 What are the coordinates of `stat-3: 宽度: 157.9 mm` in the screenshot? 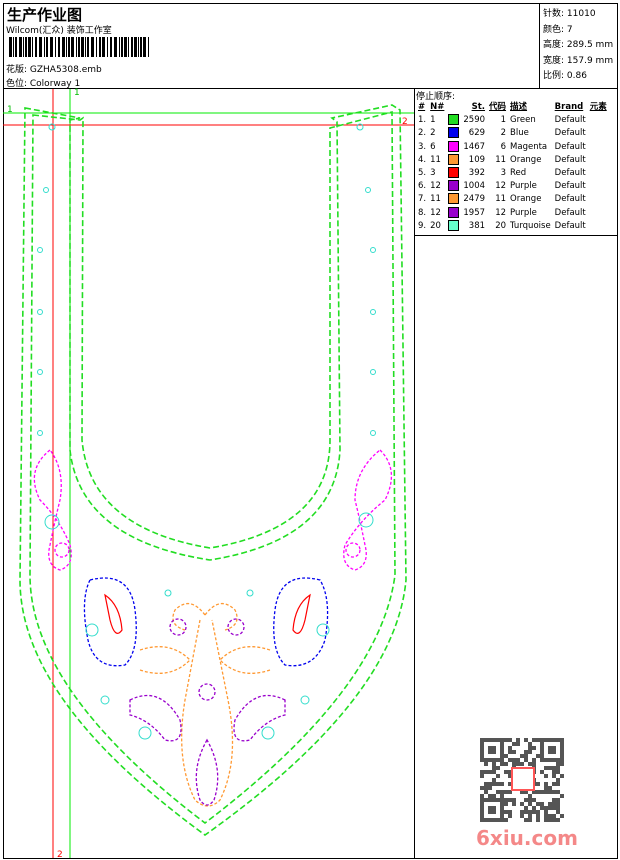 It's located at (578, 60).